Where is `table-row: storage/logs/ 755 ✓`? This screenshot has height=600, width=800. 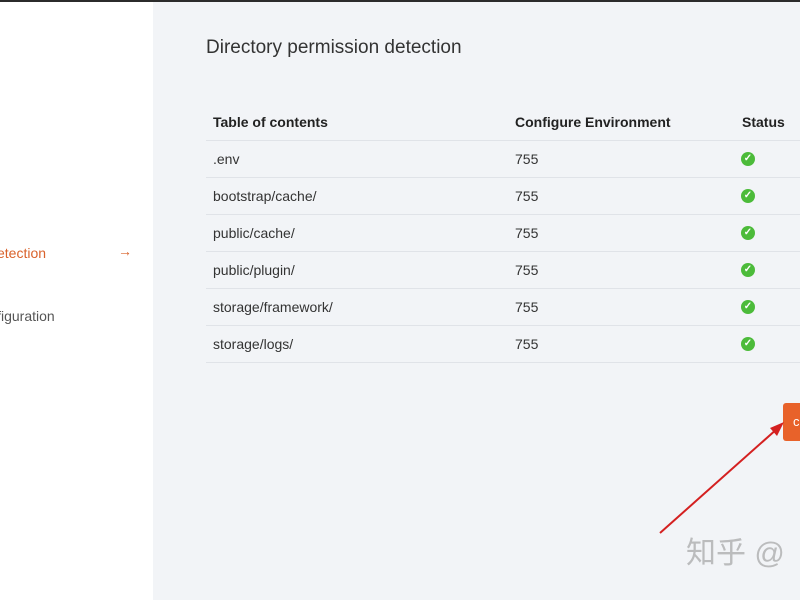
table-row: storage/logs/ 755 ✓ is located at coordinates (503, 344).